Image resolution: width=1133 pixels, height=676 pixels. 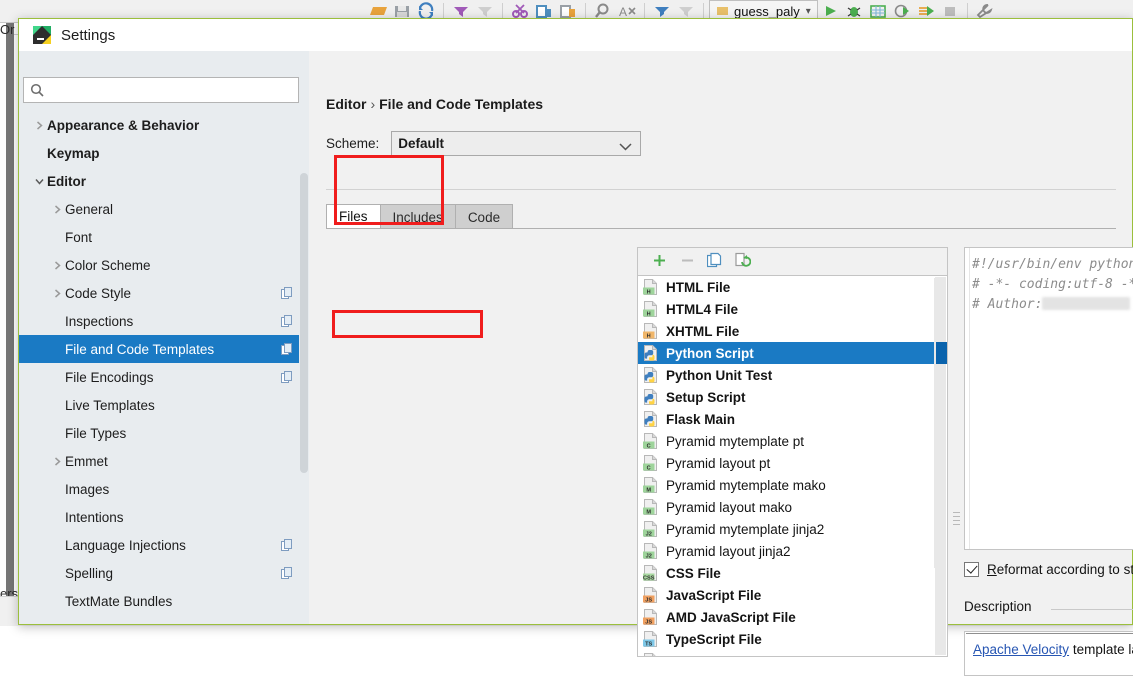 I want to click on template-list-item: C Pyramid mytemplate pt, so click(x=792, y=441).